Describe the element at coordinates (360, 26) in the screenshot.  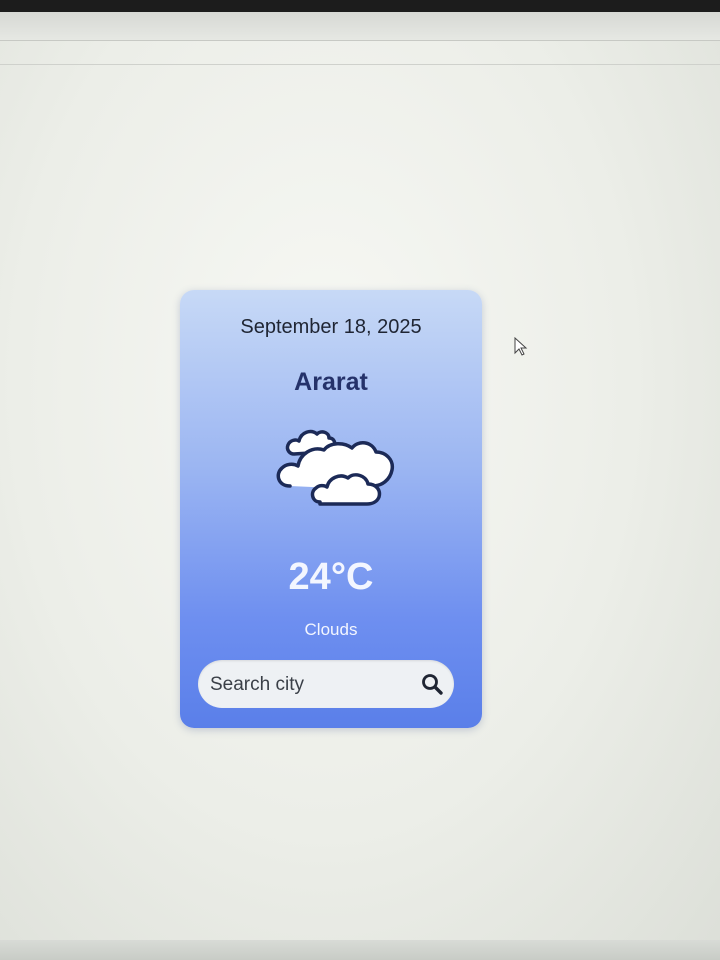
I see `browser-frame` at that location.